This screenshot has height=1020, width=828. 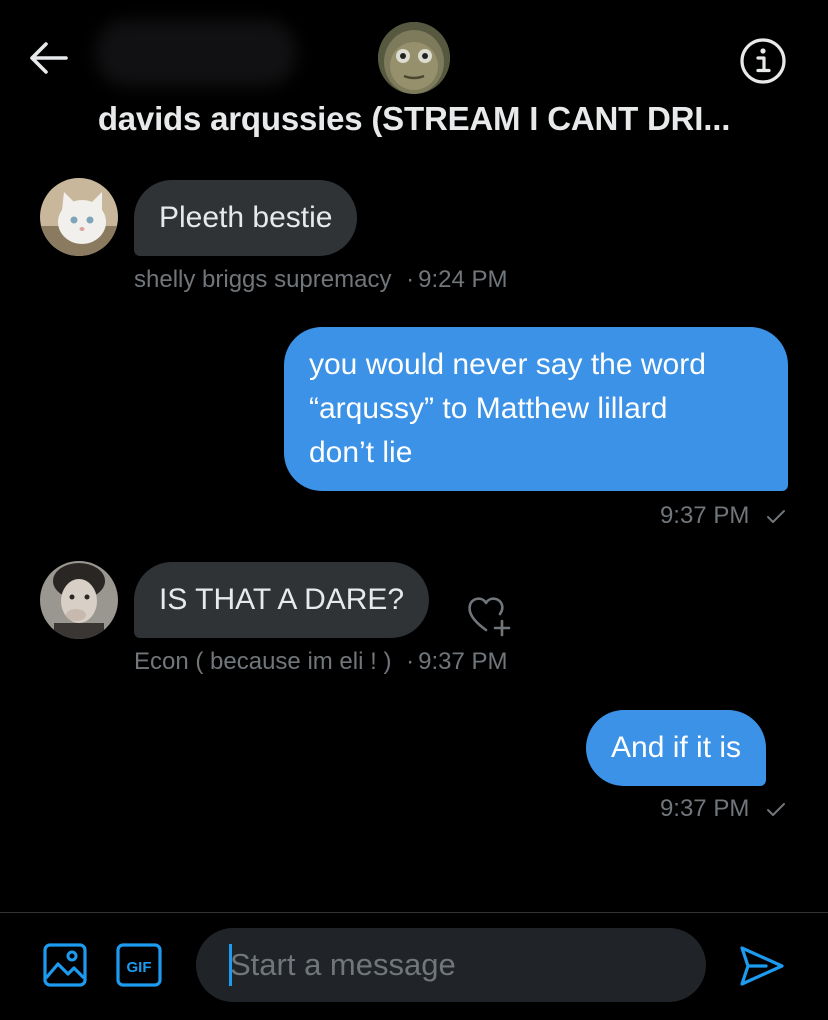 I want to click on person-avatar-image, so click(x=79, y=600).